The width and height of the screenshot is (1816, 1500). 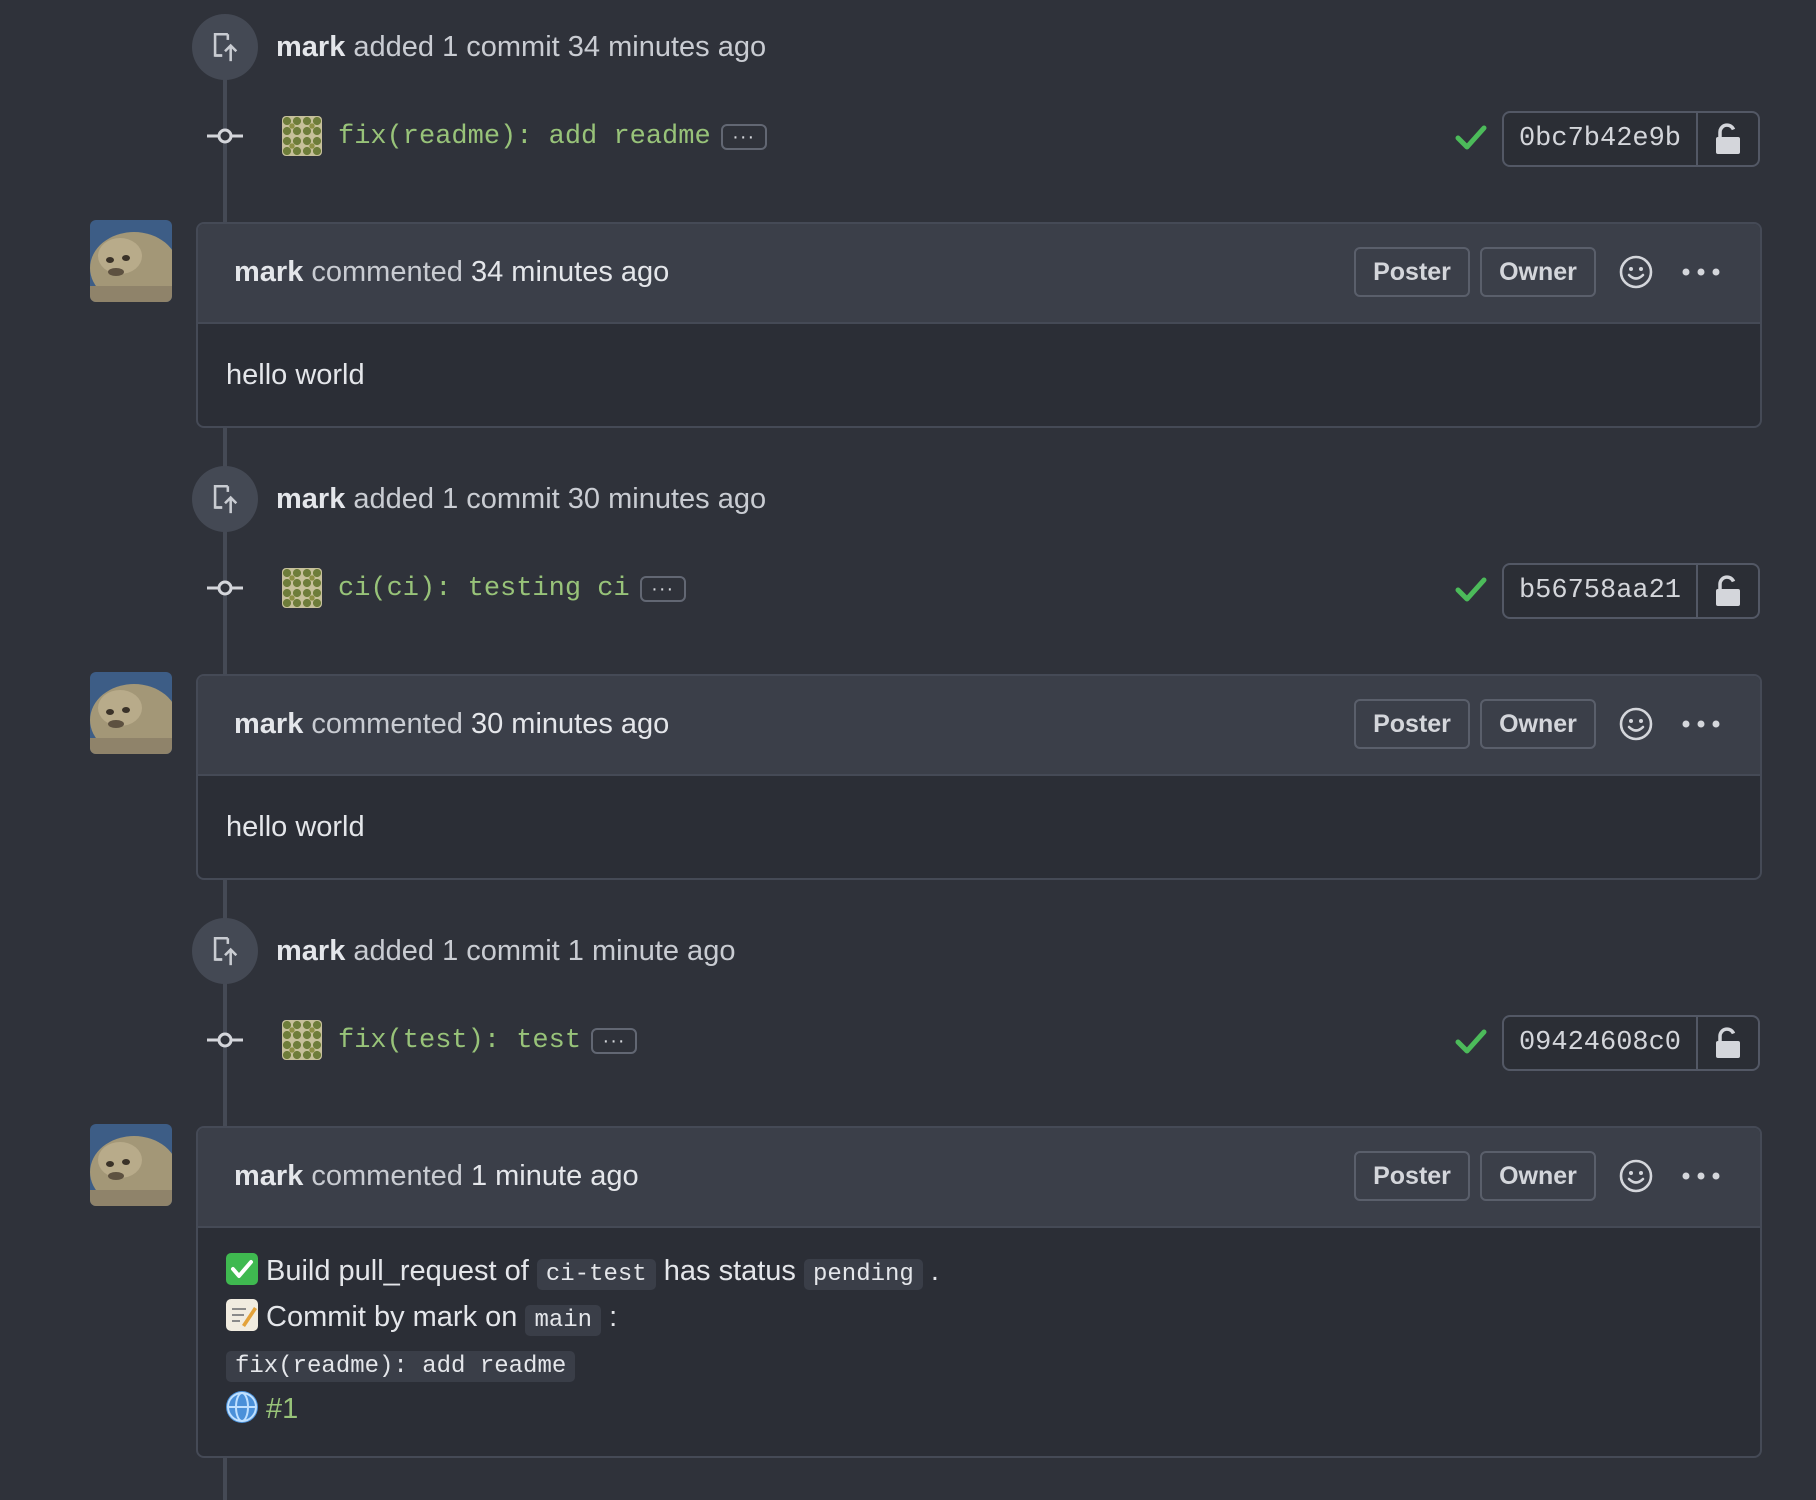 I want to click on commit-line-prefix: Commit by mark on, so click(x=392, y=1317).